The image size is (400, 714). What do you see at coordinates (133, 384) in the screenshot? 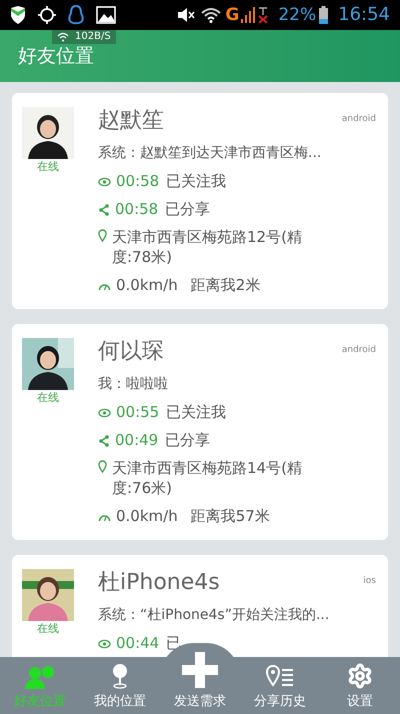
I see `latest-message: 我：啦啦啦` at bounding box center [133, 384].